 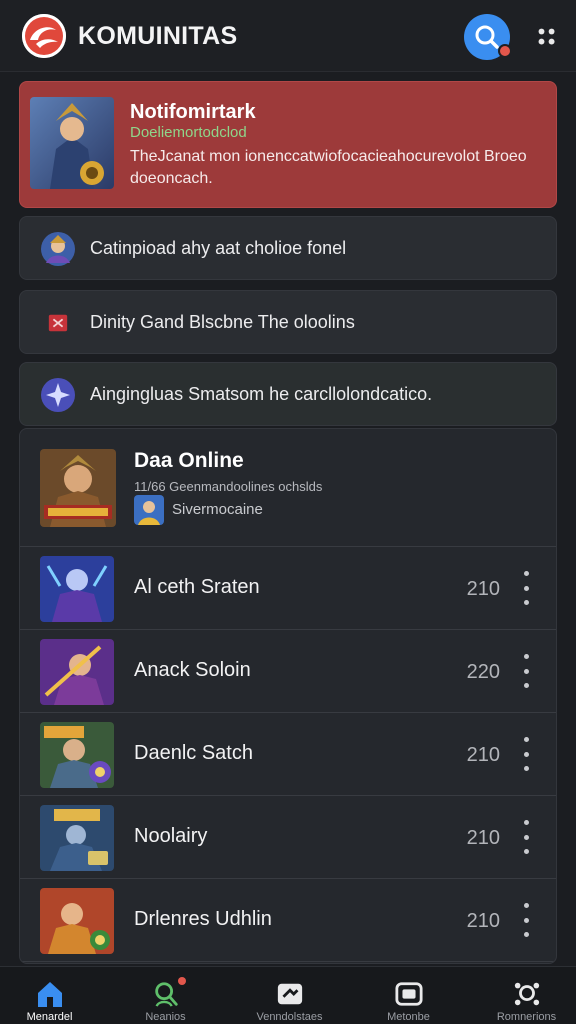 What do you see at coordinates (288, 588) in the screenshot?
I see `table-row: Al ceth Sraten 210` at bounding box center [288, 588].